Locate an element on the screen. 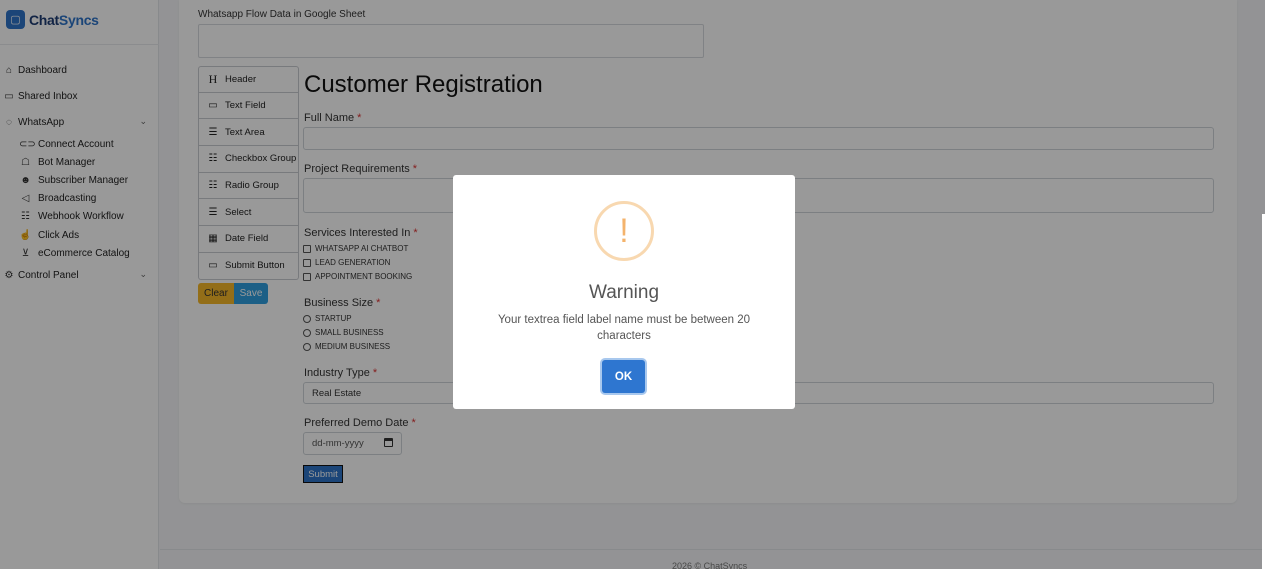  dialog-title: Warning is located at coordinates (624, 292).